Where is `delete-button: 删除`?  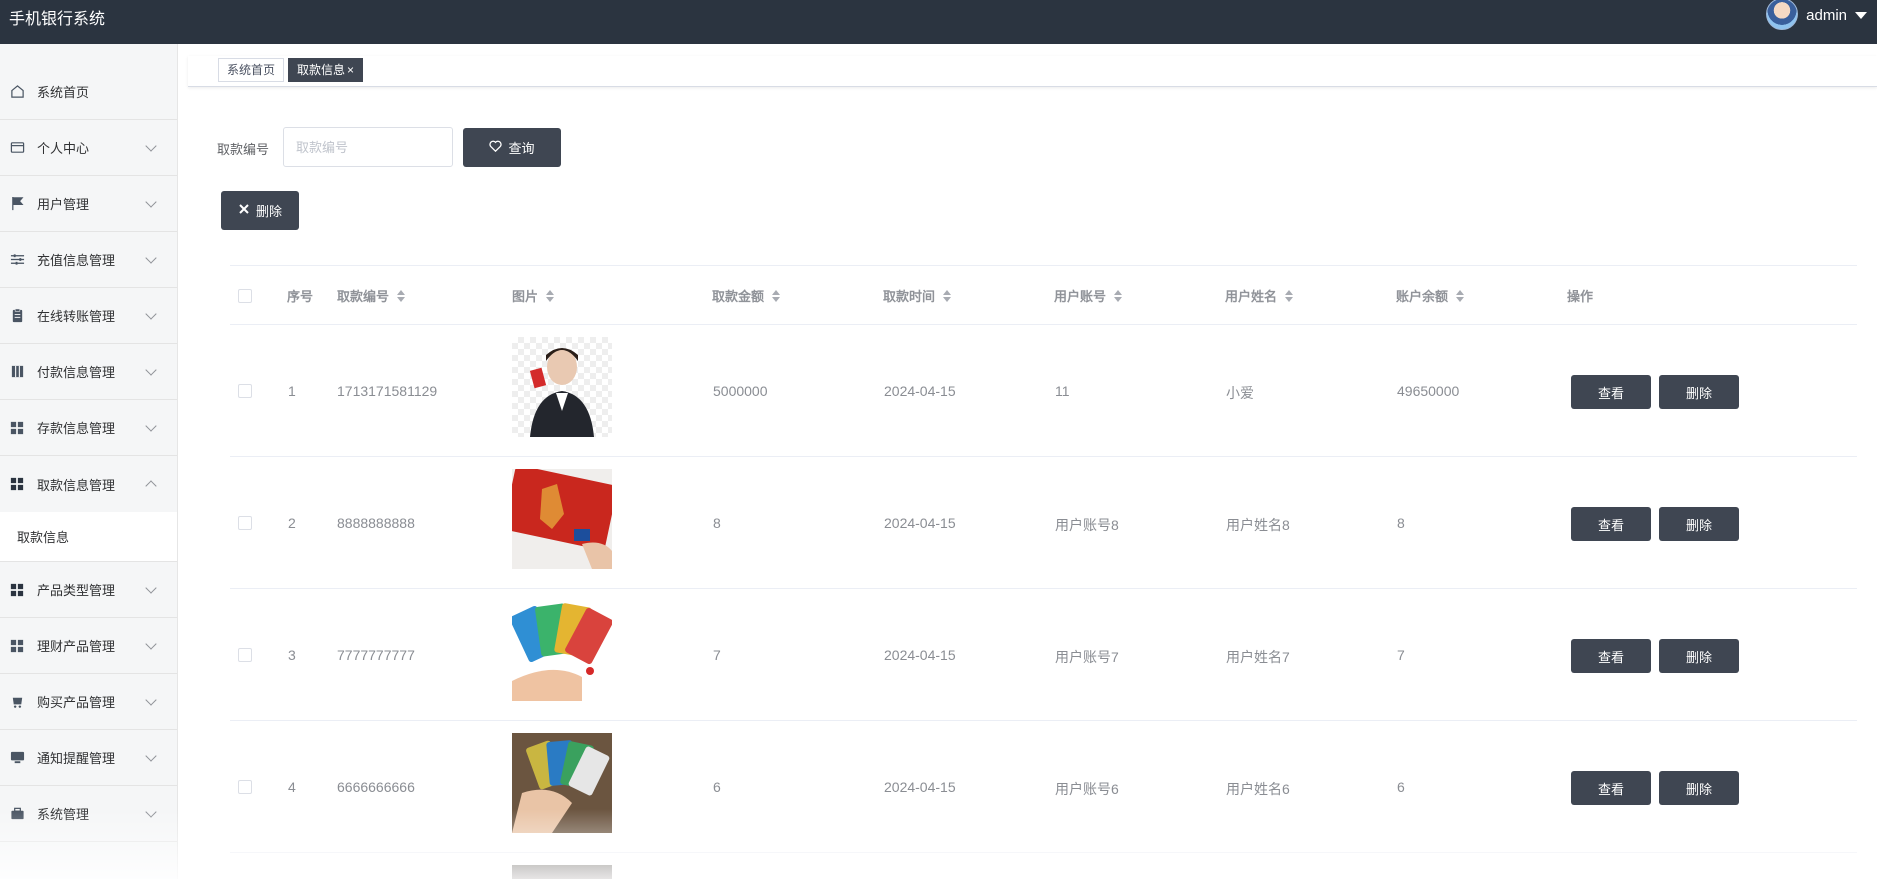
delete-button: 删除 is located at coordinates (260, 210).